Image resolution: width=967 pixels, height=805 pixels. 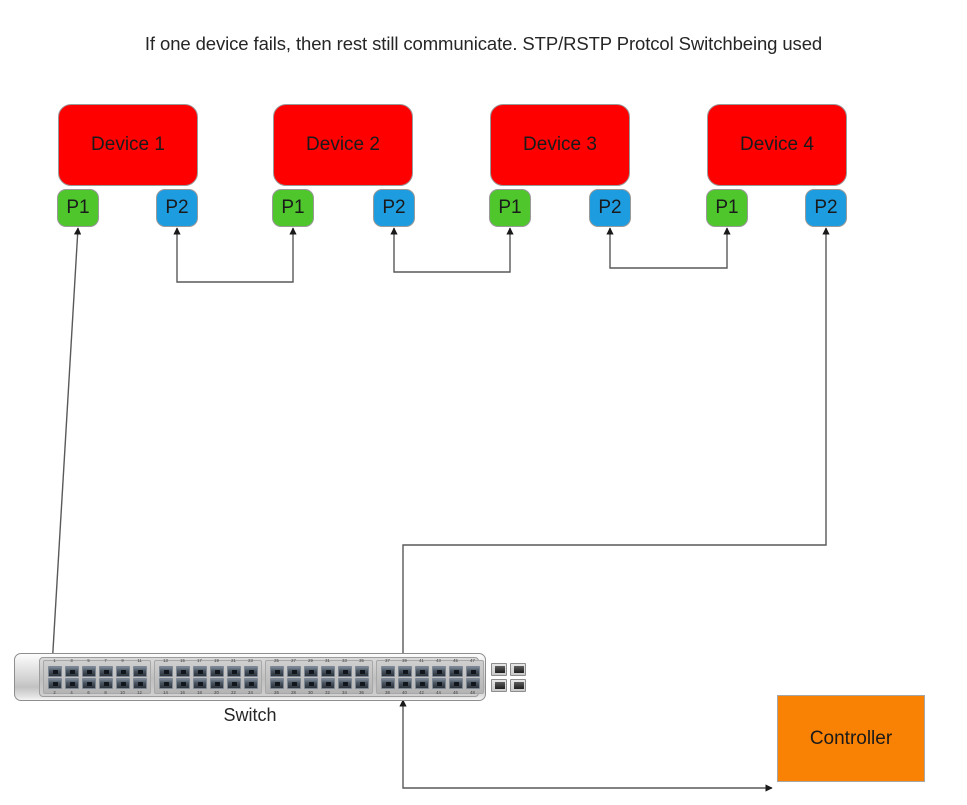 I want to click on switch-port-pair-3: 34, so click(x=71, y=676).